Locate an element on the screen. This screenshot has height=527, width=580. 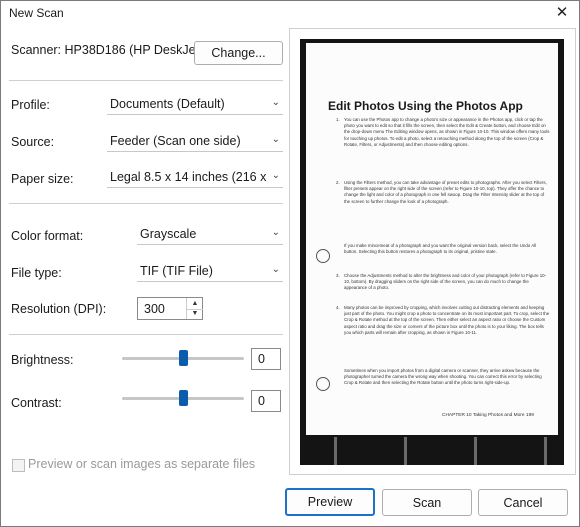
profile-select: Documents (Default) ⌄ is located at coordinates (195, 104).